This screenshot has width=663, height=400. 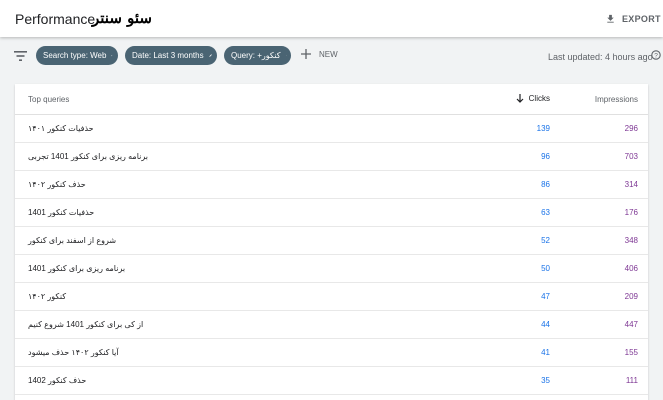 I want to click on query-cell: برنامه ریزی برای کنکور 1401 تجربی, so click(x=88, y=156).